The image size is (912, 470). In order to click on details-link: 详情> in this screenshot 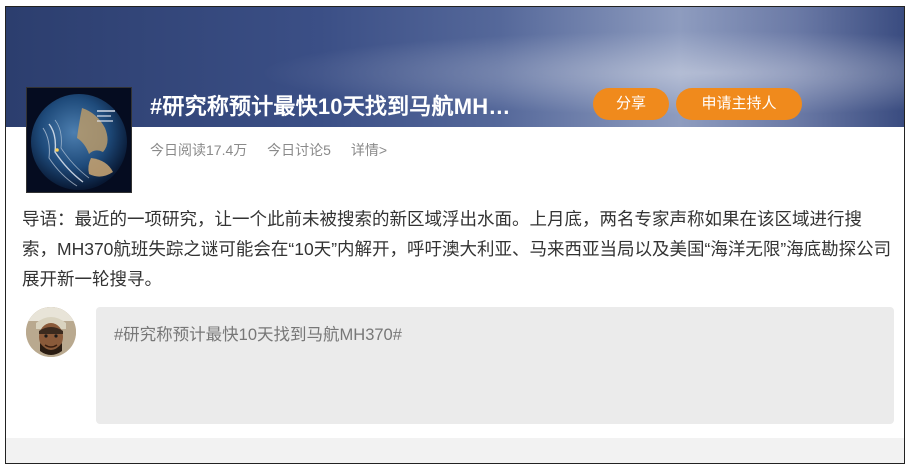, I will do `click(369, 150)`.